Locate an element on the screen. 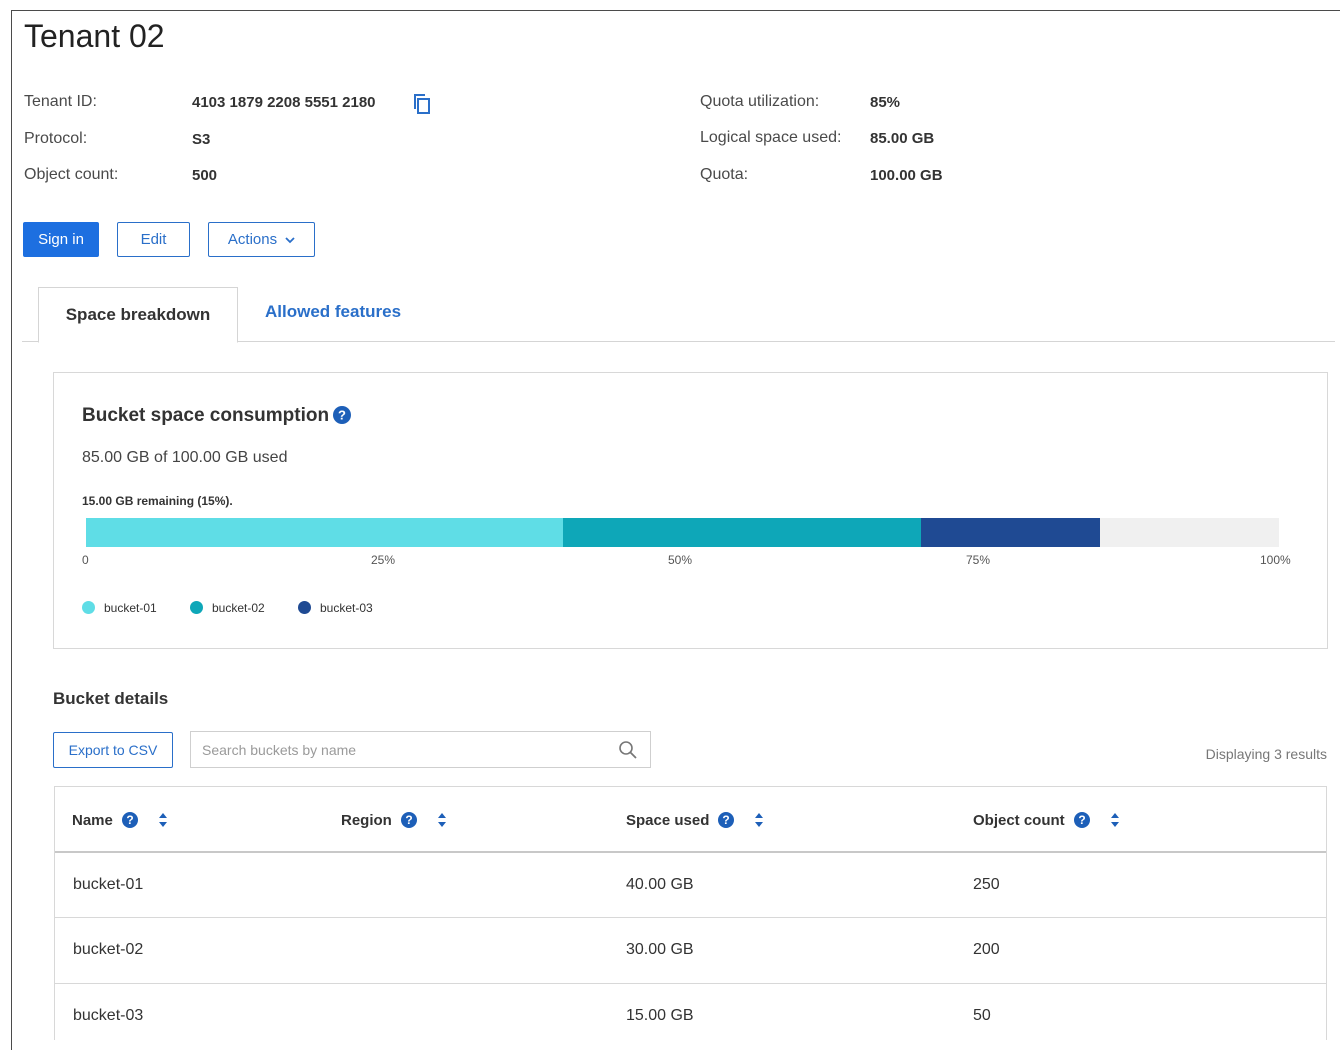 The width and height of the screenshot is (1340, 1050). column-header-name: Name ? is located at coordinates (120, 820).